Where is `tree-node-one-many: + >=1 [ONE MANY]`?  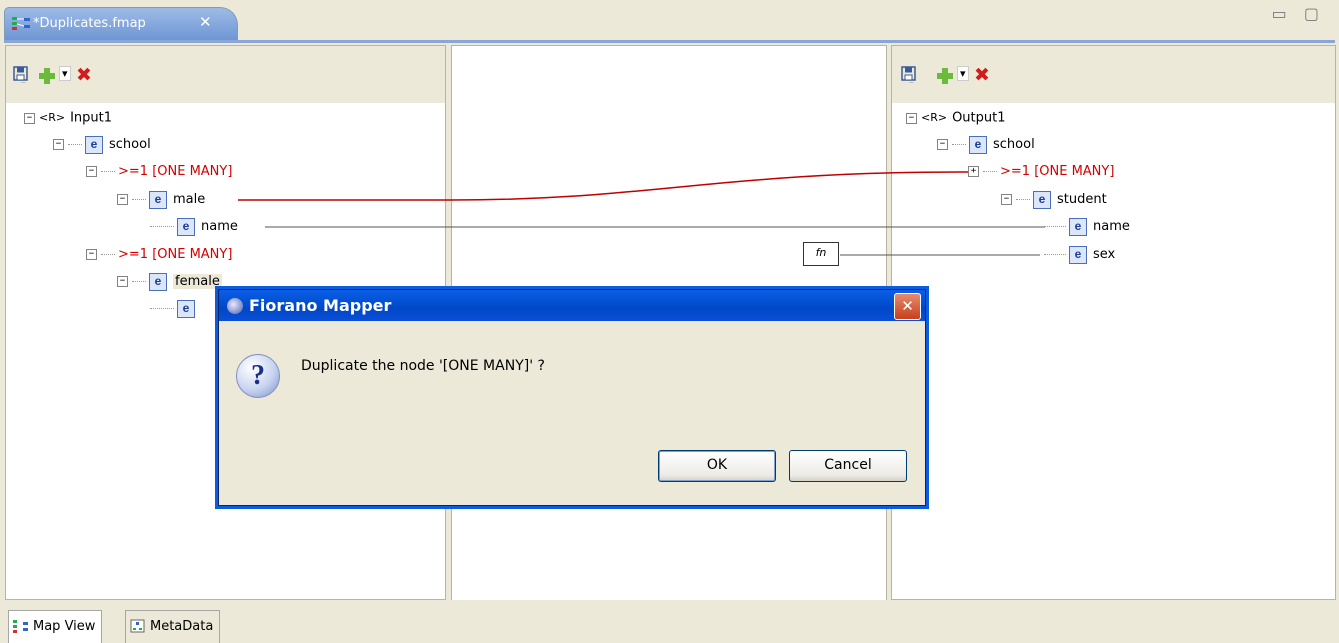 tree-node-one-many: + >=1 [ONE MANY] is located at coordinates (1041, 172).